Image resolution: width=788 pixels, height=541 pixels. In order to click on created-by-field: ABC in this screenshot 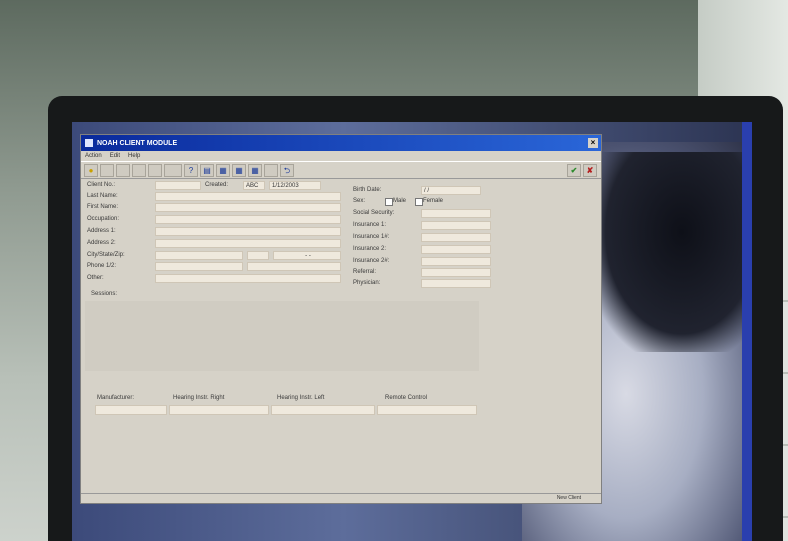, I will do `click(254, 185)`.